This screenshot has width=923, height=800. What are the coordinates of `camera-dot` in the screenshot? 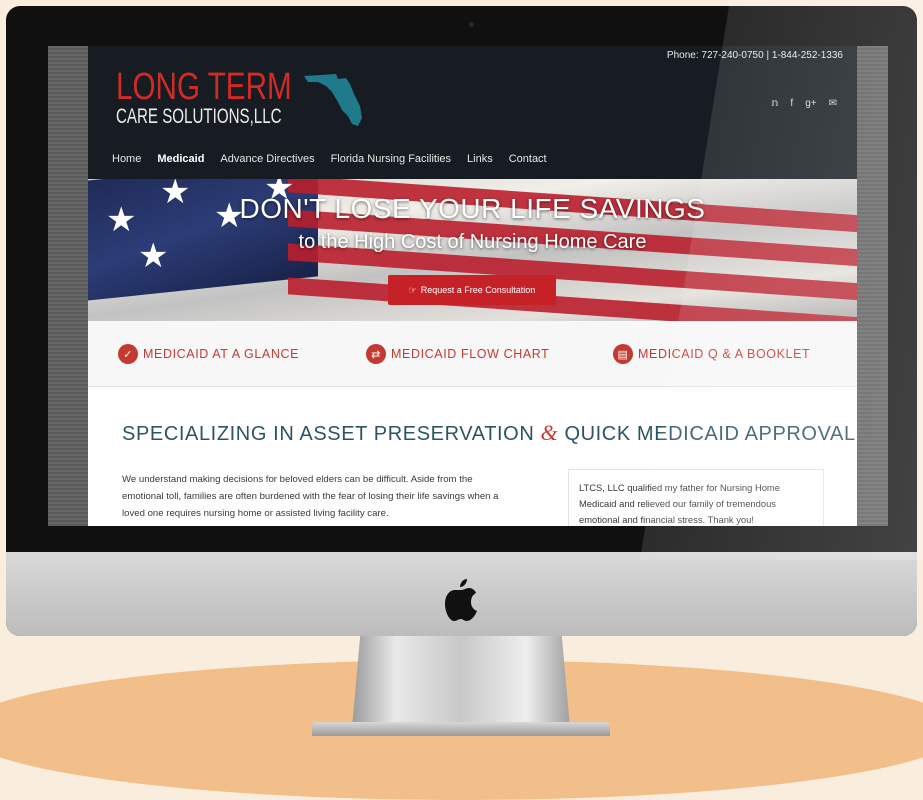 It's located at (471, 24).